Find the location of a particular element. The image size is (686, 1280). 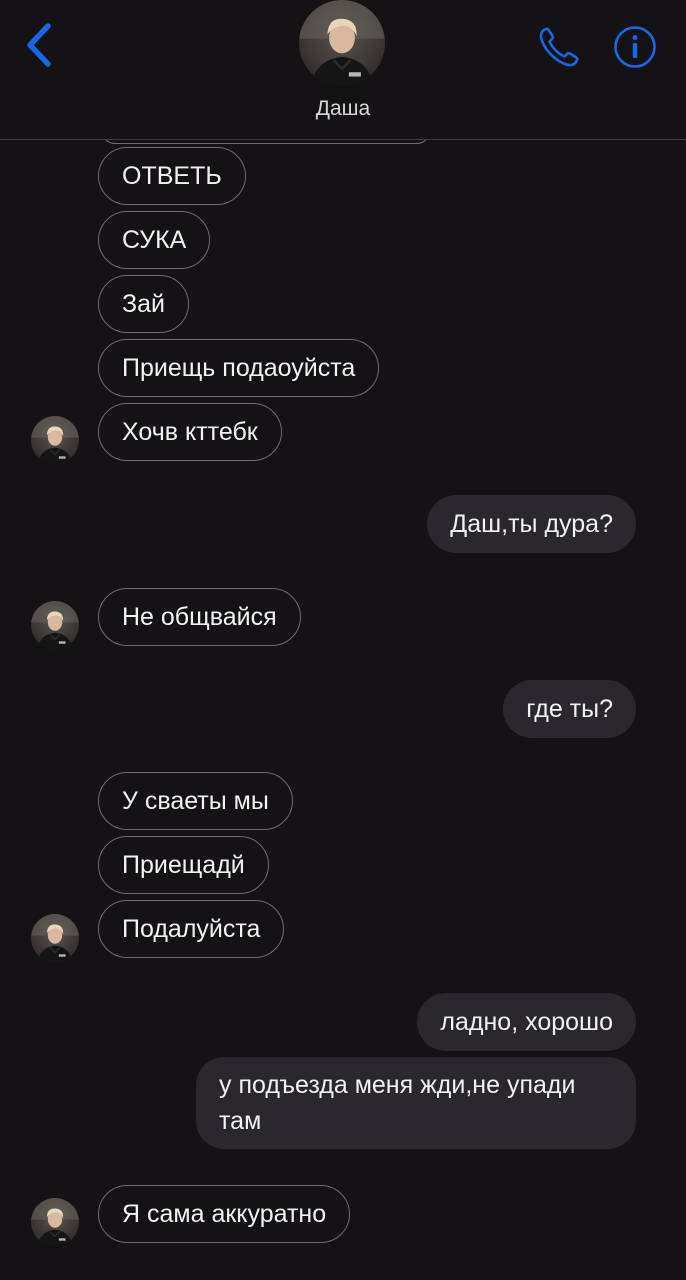

message-incoming: Приещадй is located at coordinates (183, 865).